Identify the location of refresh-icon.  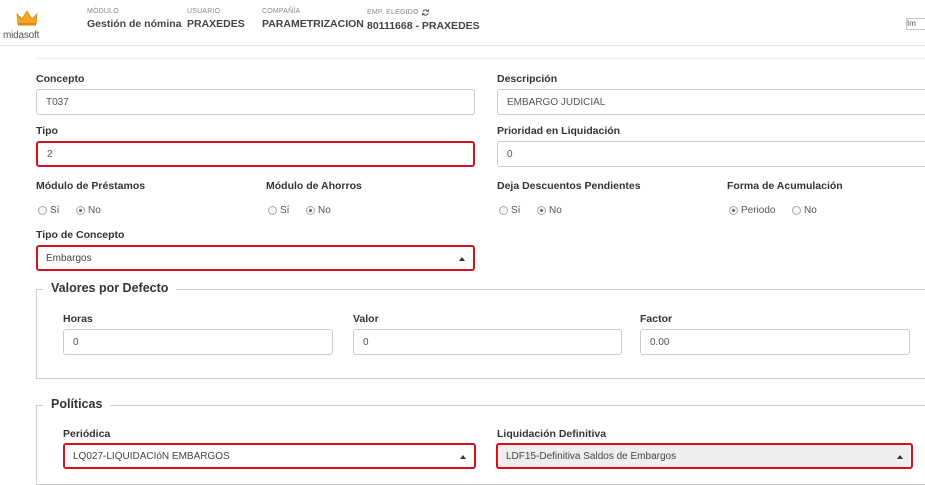
(425, 12).